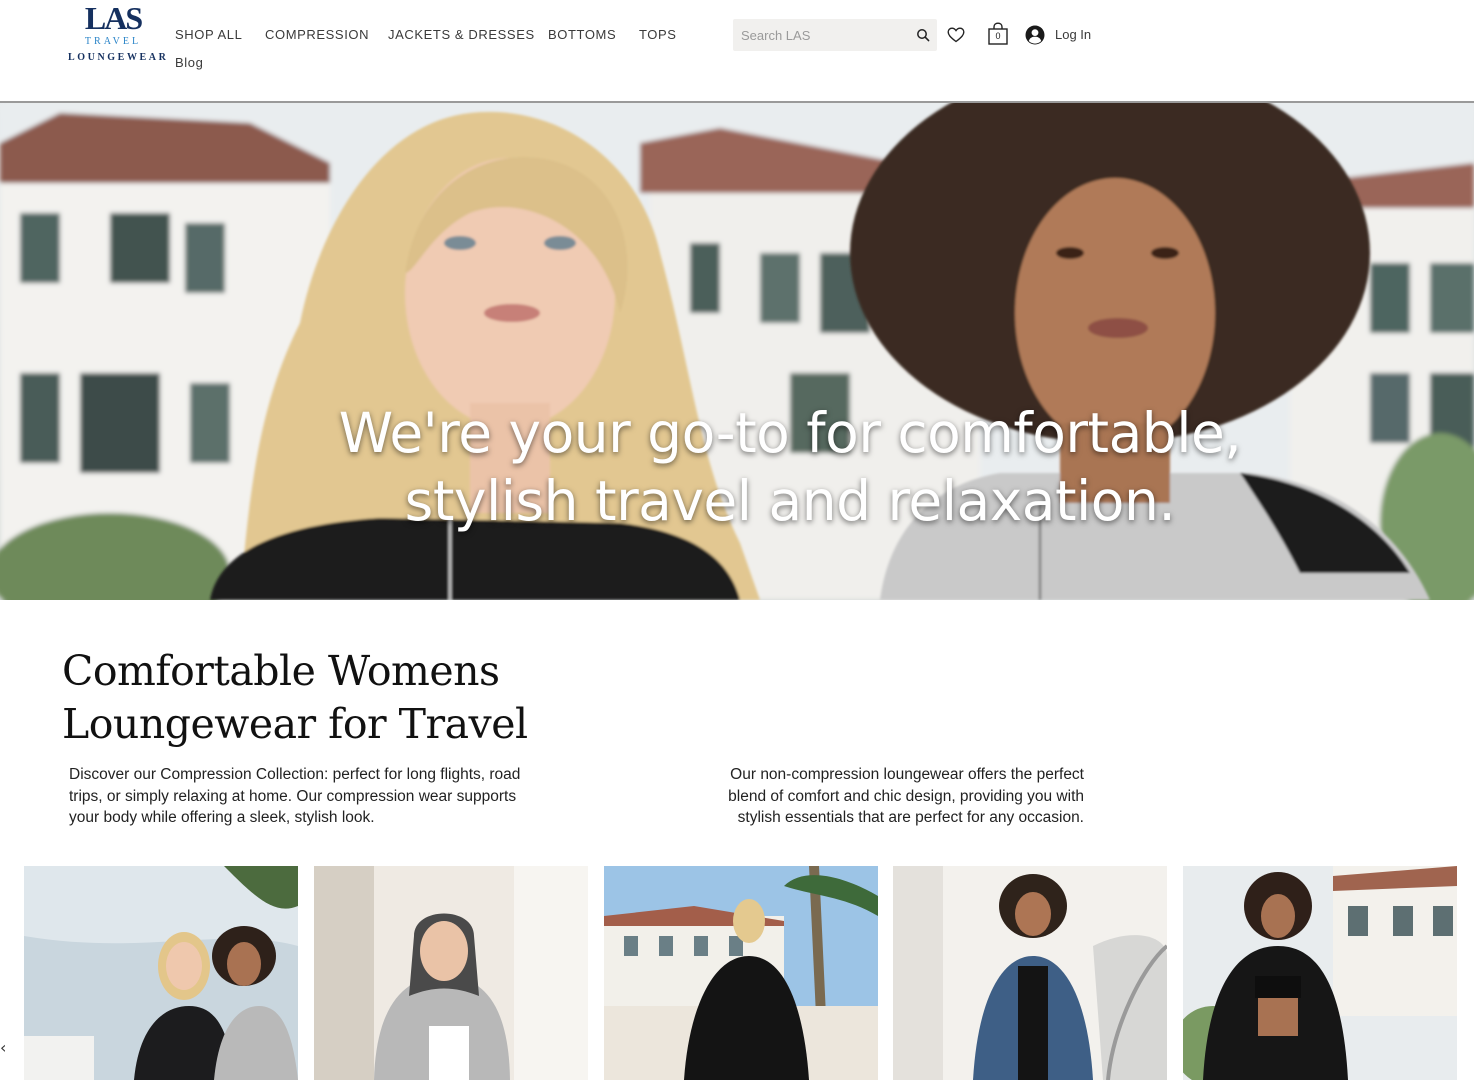  Describe the element at coordinates (923, 35) in the screenshot. I see `search-icon` at that location.